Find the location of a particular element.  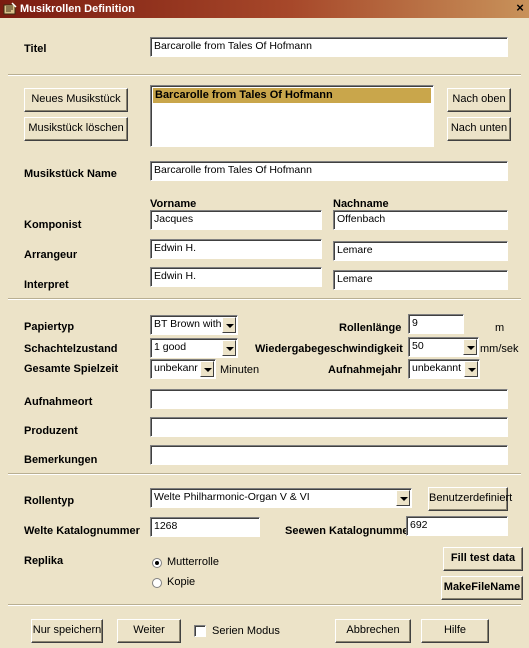

paper-type-label: Papiertyp is located at coordinates (49, 327).